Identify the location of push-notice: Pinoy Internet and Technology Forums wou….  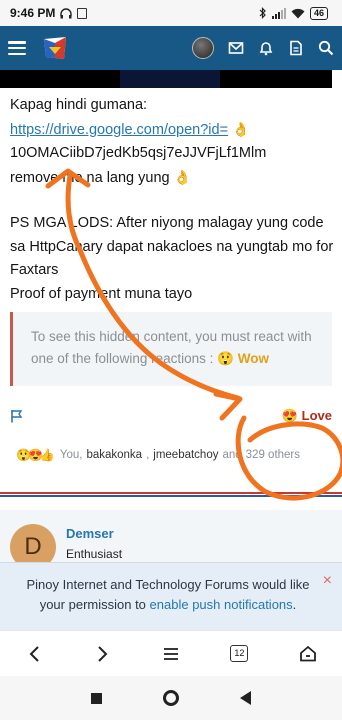
(171, 596).